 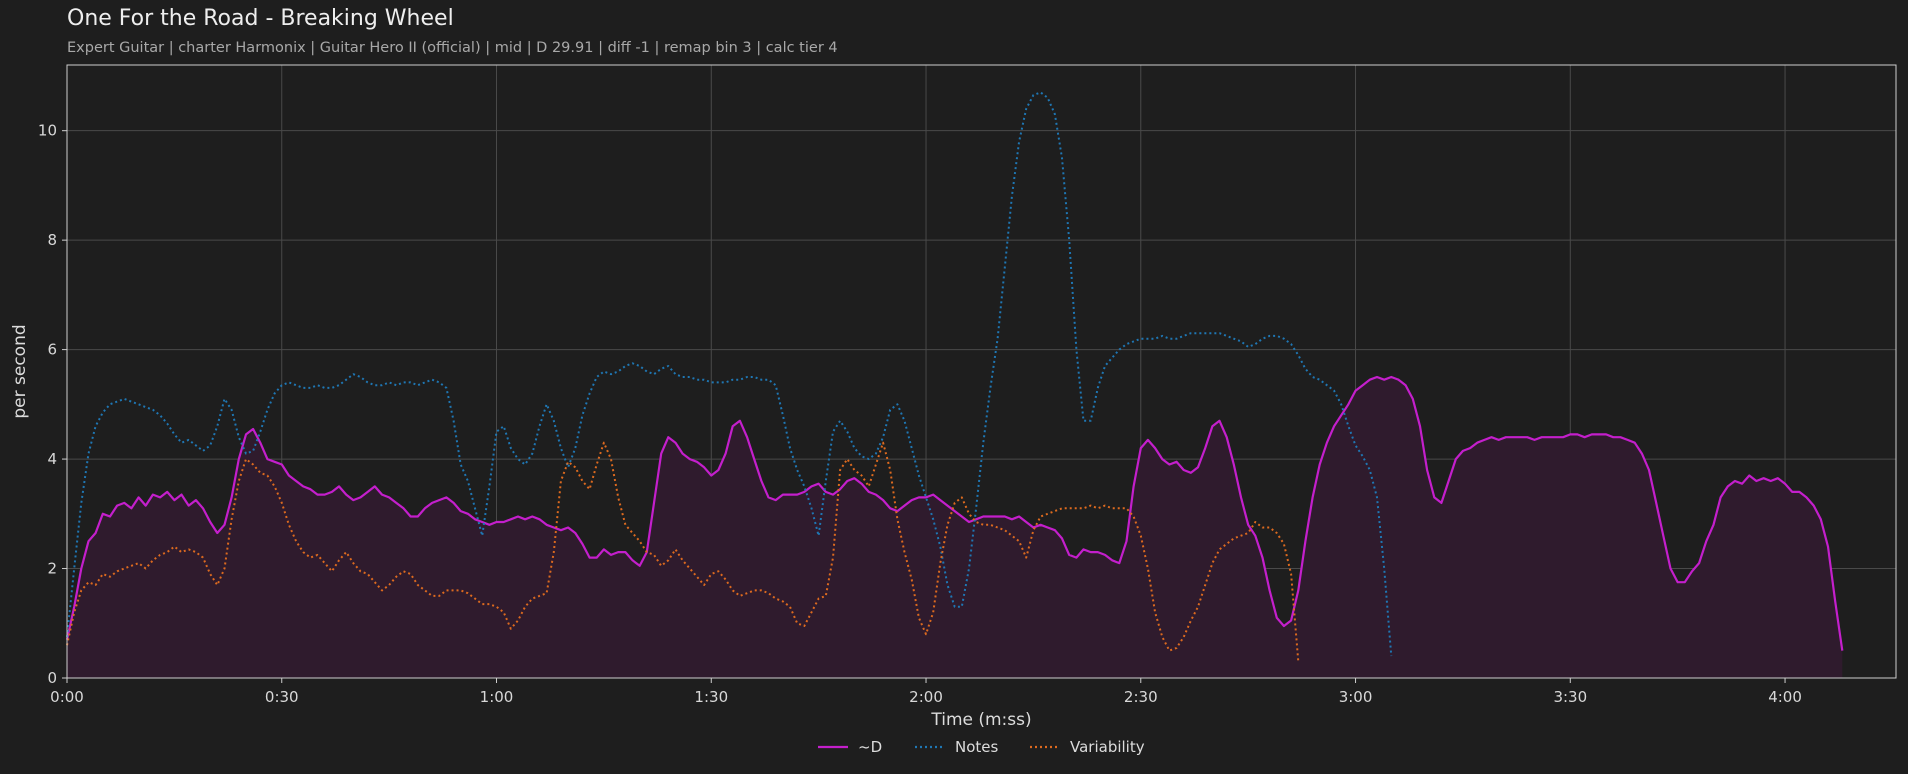 What do you see at coordinates (497, 697) in the screenshot?
I see `x-tick-label: 1:00` at bounding box center [497, 697].